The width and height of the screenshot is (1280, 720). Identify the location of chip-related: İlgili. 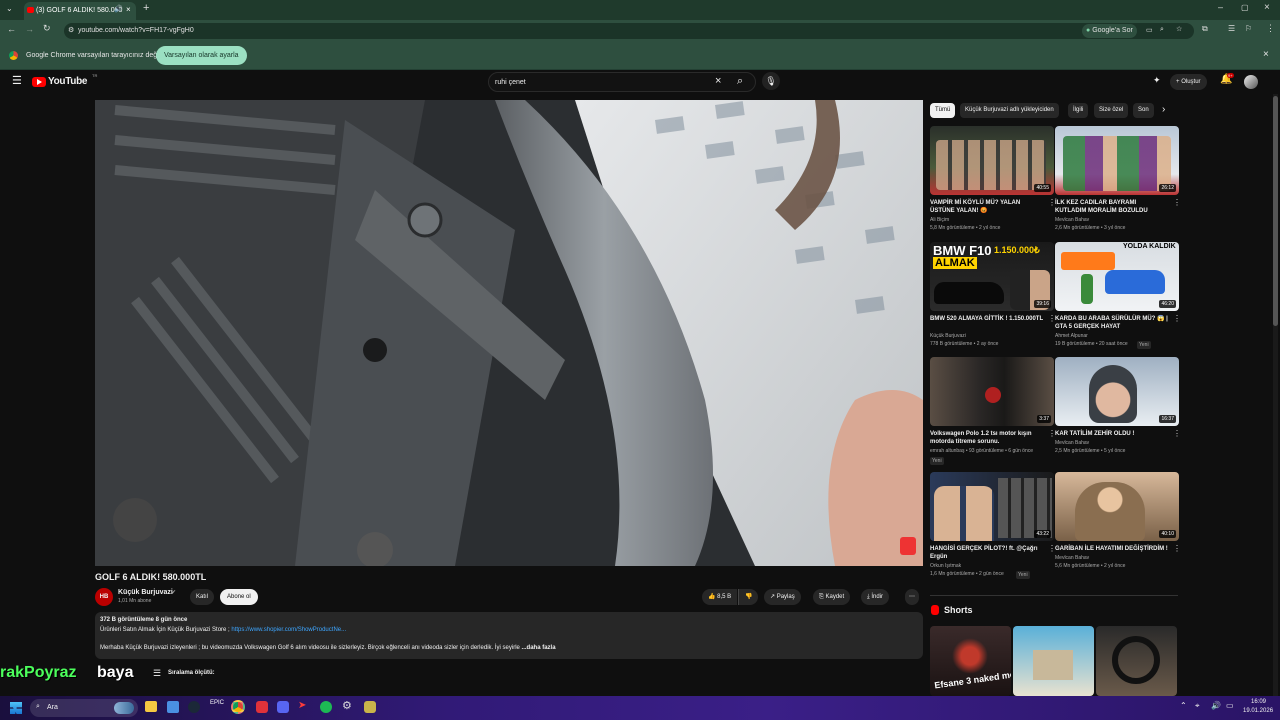
(1078, 110).